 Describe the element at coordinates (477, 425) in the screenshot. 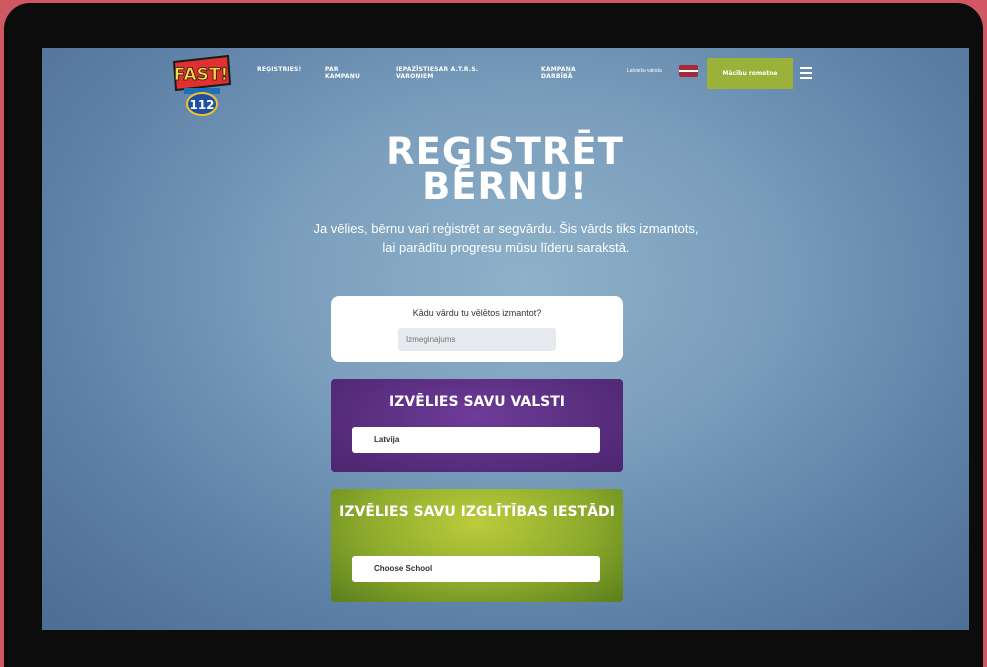

I see `country-card: IZVĒLIES SAVU VALSTI Latvija` at that location.